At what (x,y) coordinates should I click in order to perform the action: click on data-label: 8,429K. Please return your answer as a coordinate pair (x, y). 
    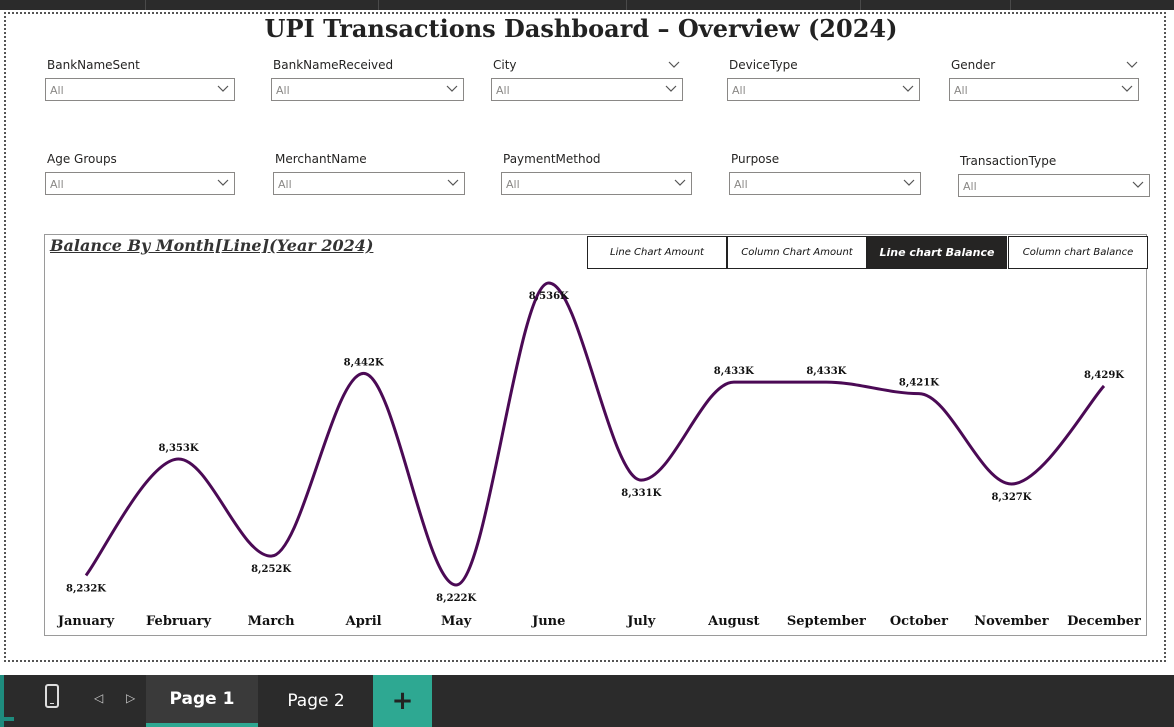
    Looking at the image, I should click on (1104, 375).